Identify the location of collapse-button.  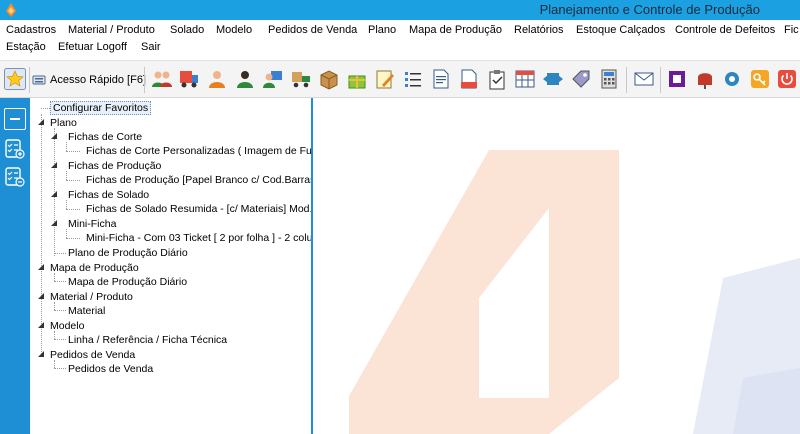
(15, 119).